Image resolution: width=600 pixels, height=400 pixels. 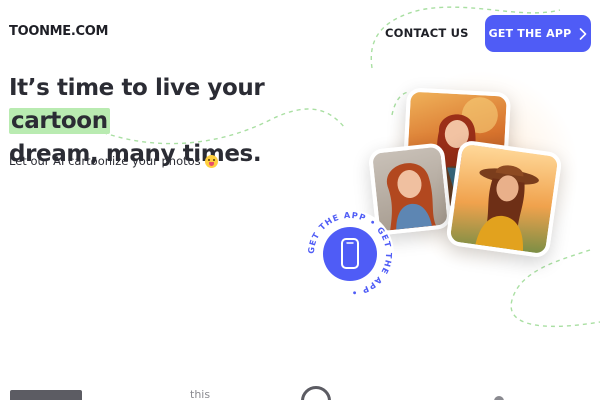 I want to click on get-the-app-button: GET THE APP, so click(x=538, y=33).